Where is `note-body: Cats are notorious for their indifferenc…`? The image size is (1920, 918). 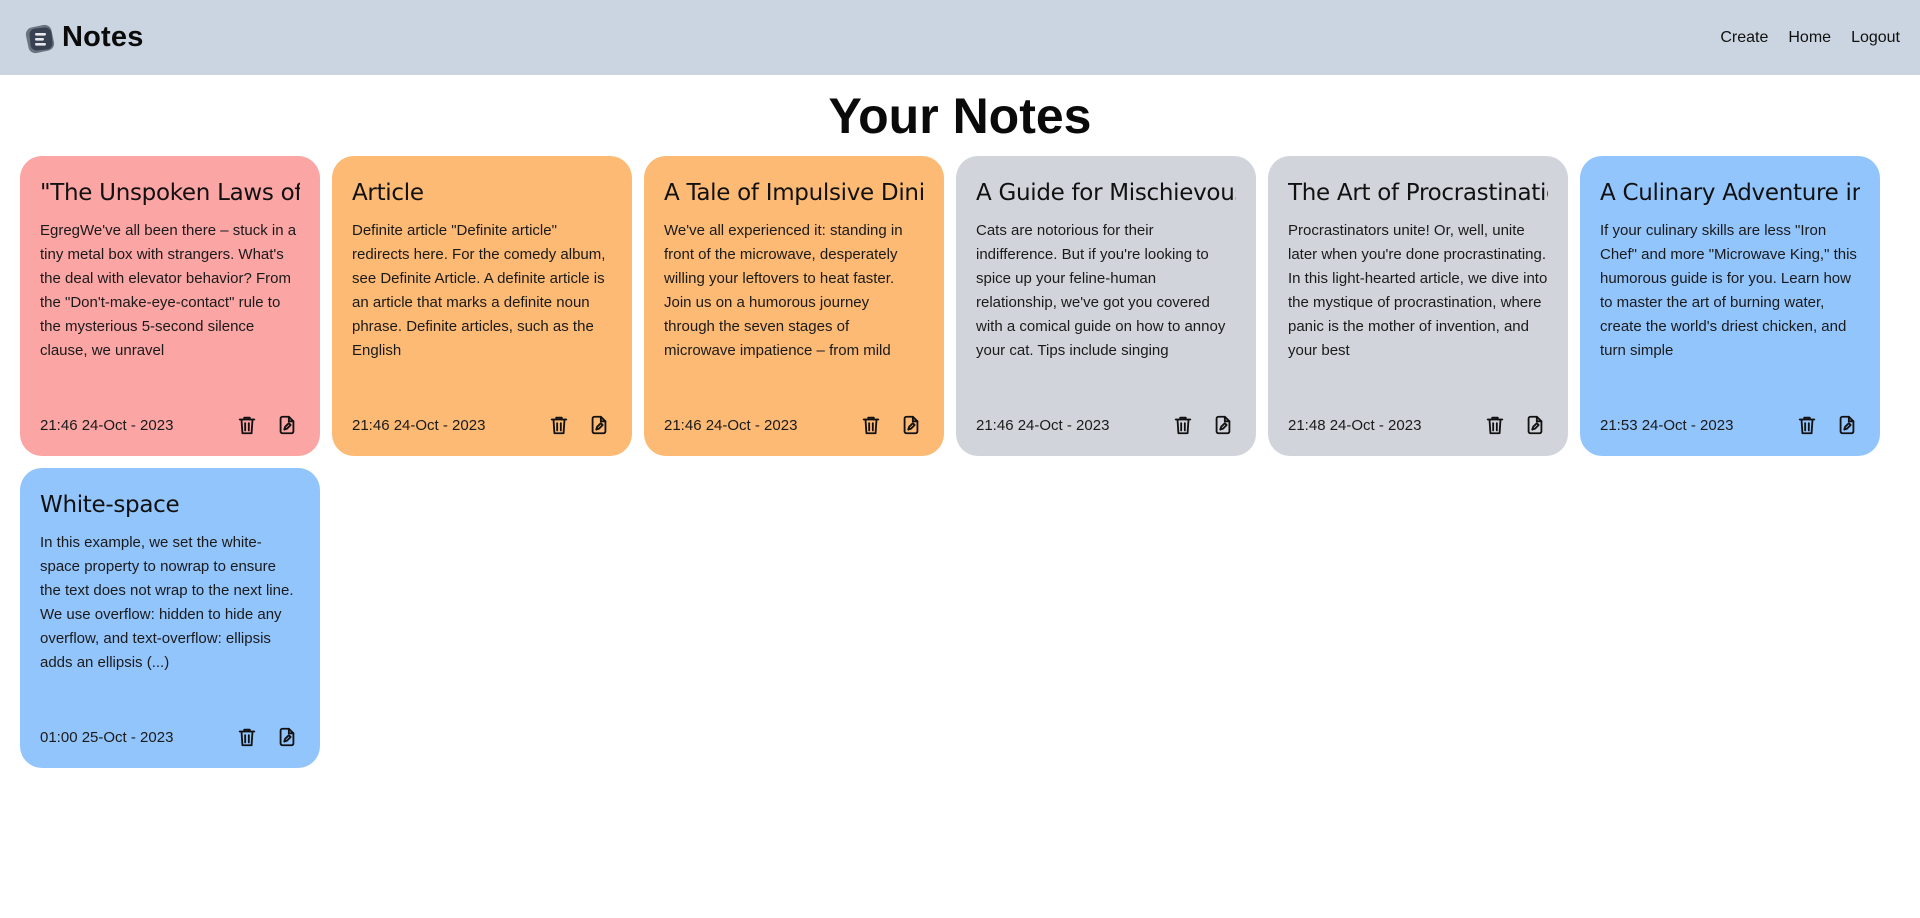 note-body: Cats are notorious for their indifferenc… is located at coordinates (1101, 290).